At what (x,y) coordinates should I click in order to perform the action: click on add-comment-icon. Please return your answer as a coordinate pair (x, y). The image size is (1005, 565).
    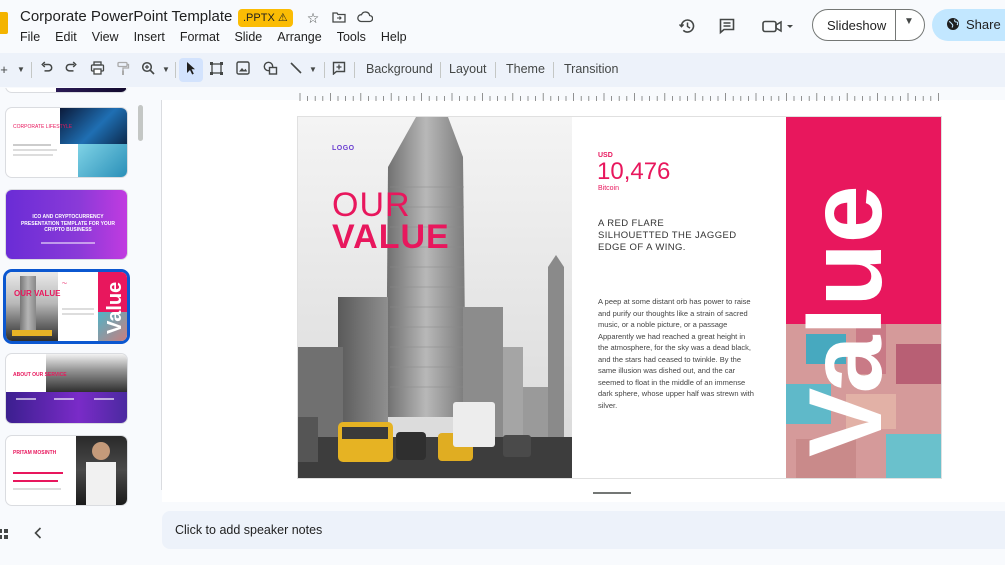
    Looking at the image, I should click on (339, 70).